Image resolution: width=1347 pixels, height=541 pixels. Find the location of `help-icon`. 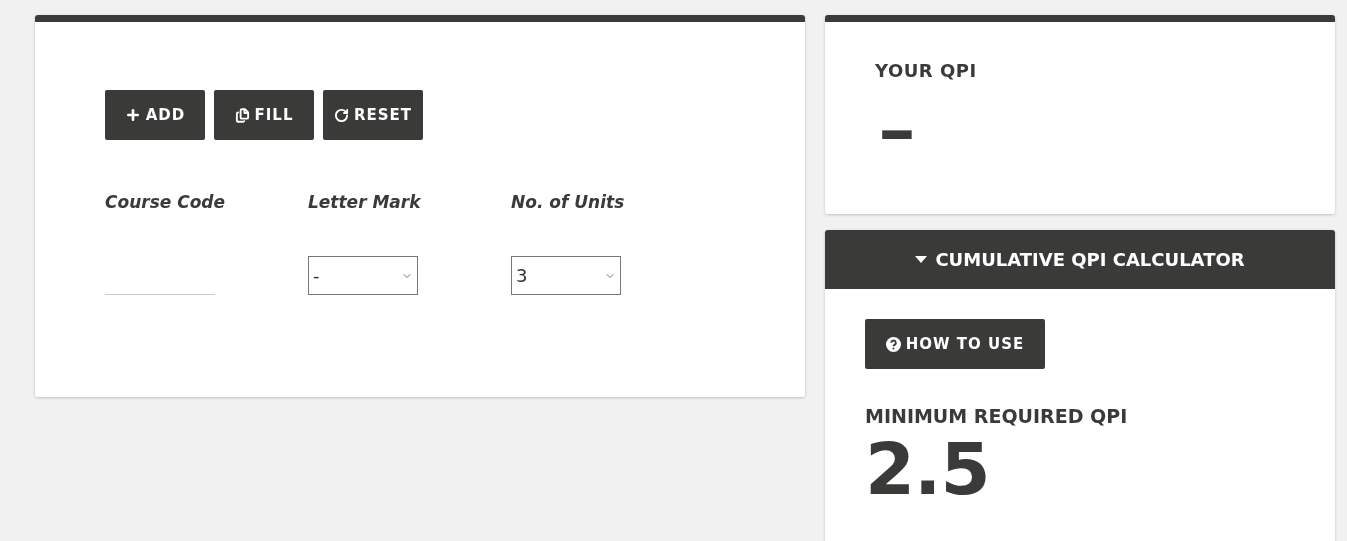

help-icon is located at coordinates (893, 344).